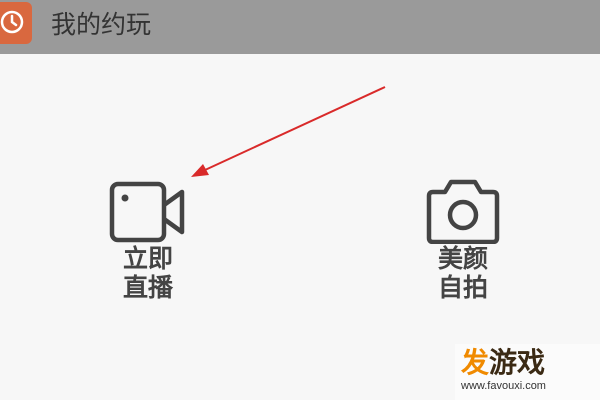 This screenshot has height=400, width=600. I want to click on beauty-selfie-button: 美颜 自拍, so click(463, 240).